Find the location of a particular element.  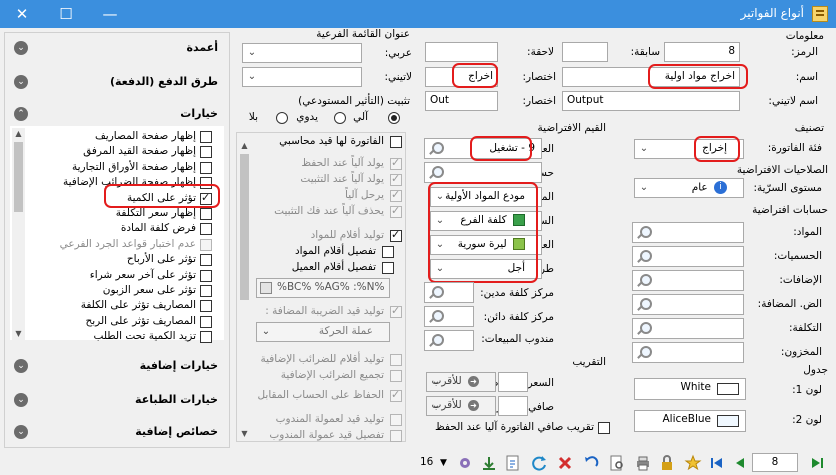

save-icon is located at coordinates (489, 463).